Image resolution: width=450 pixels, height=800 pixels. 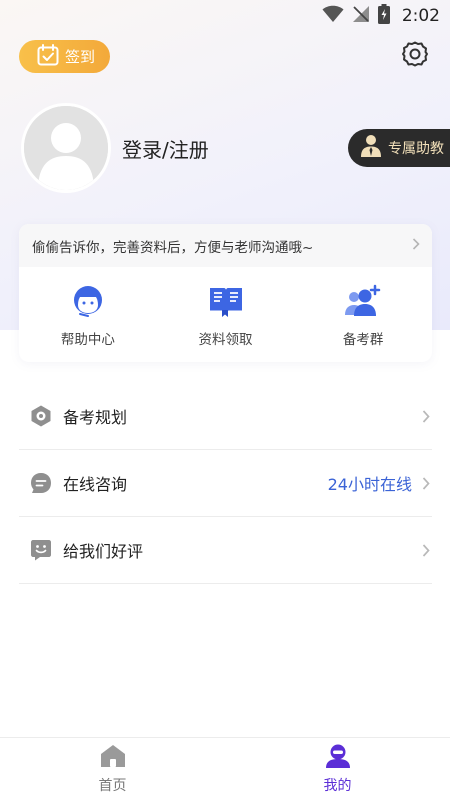 I want to click on book-icon, so click(x=226, y=301).